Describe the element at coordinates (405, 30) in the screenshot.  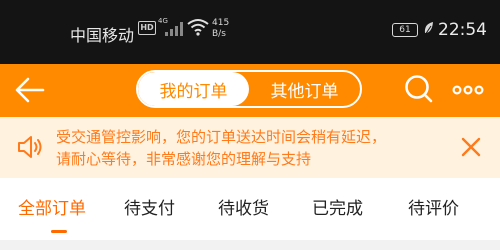
I see `battery-indicator: 61` at that location.